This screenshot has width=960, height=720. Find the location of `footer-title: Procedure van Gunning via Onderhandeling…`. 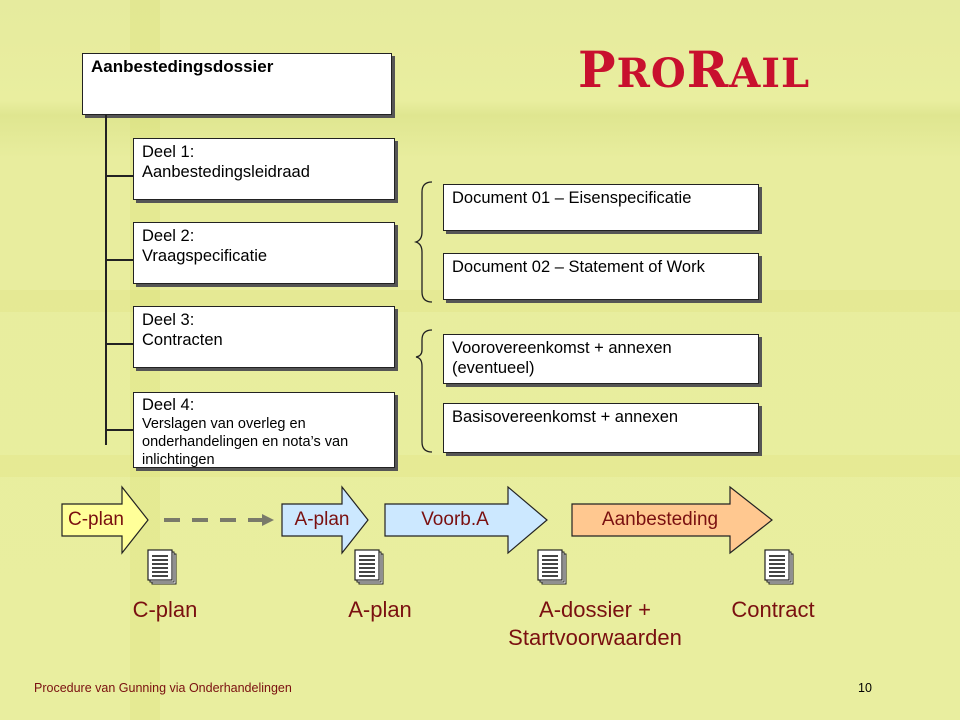

footer-title: Procedure van Gunning via Onderhandeling… is located at coordinates (163, 688).